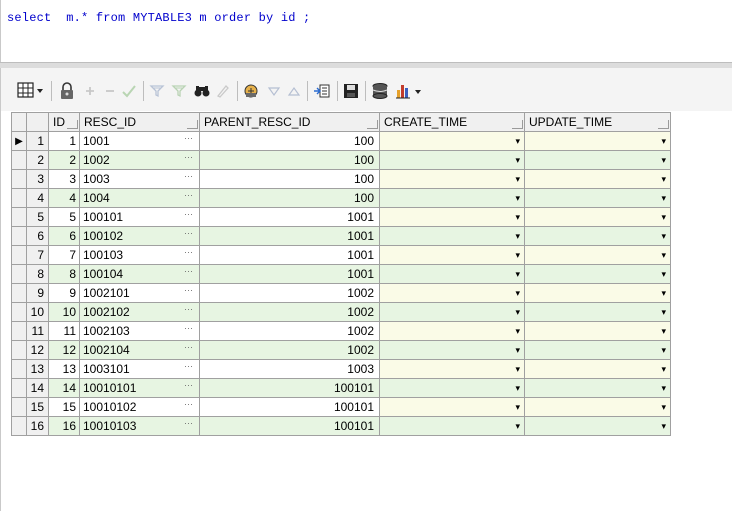 The height and width of the screenshot is (511, 732). I want to click on cell-resc-id: 10010101 ···, so click(139, 388).